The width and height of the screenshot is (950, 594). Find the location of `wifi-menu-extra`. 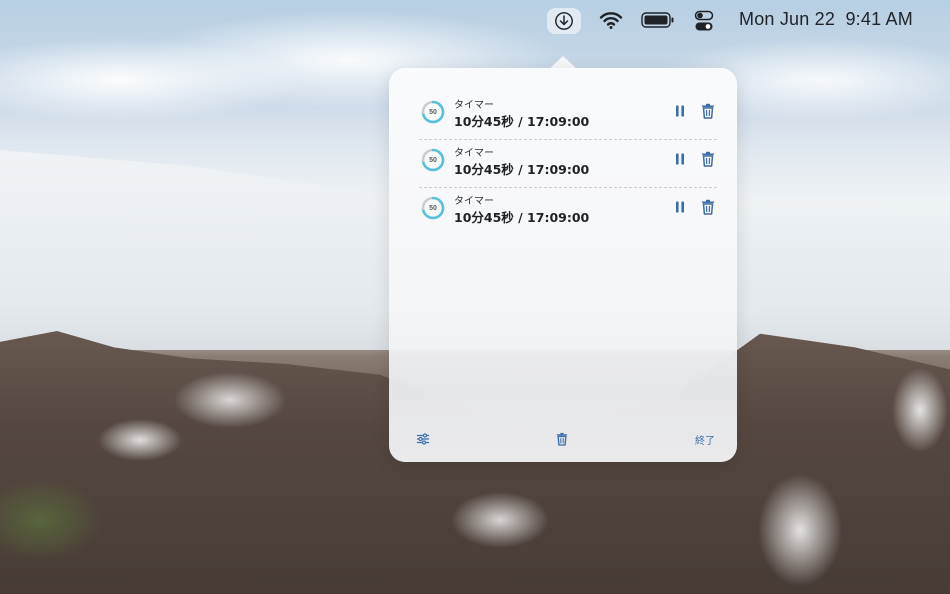

wifi-menu-extra is located at coordinates (611, 20).